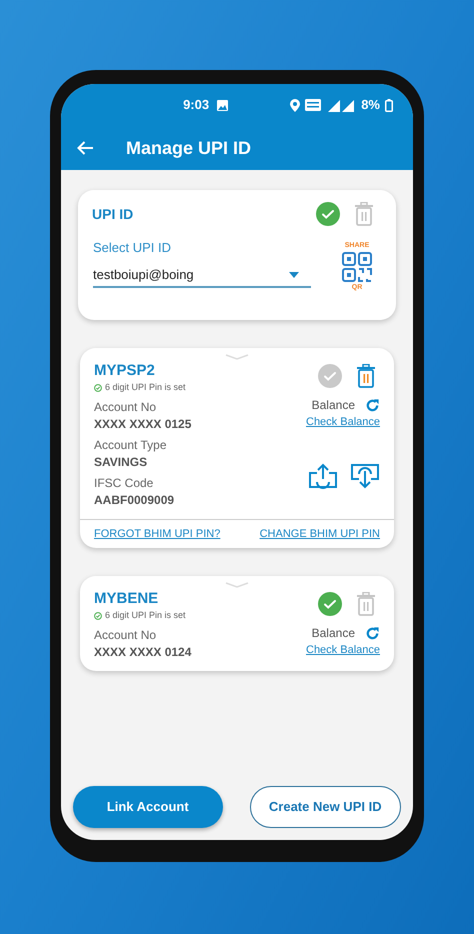 The height and width of the screenshot is (934, 474). What do you see at coordinates (389, 105) in the screenshot?
I see `battery-icon` at bounding box center [389, 105].